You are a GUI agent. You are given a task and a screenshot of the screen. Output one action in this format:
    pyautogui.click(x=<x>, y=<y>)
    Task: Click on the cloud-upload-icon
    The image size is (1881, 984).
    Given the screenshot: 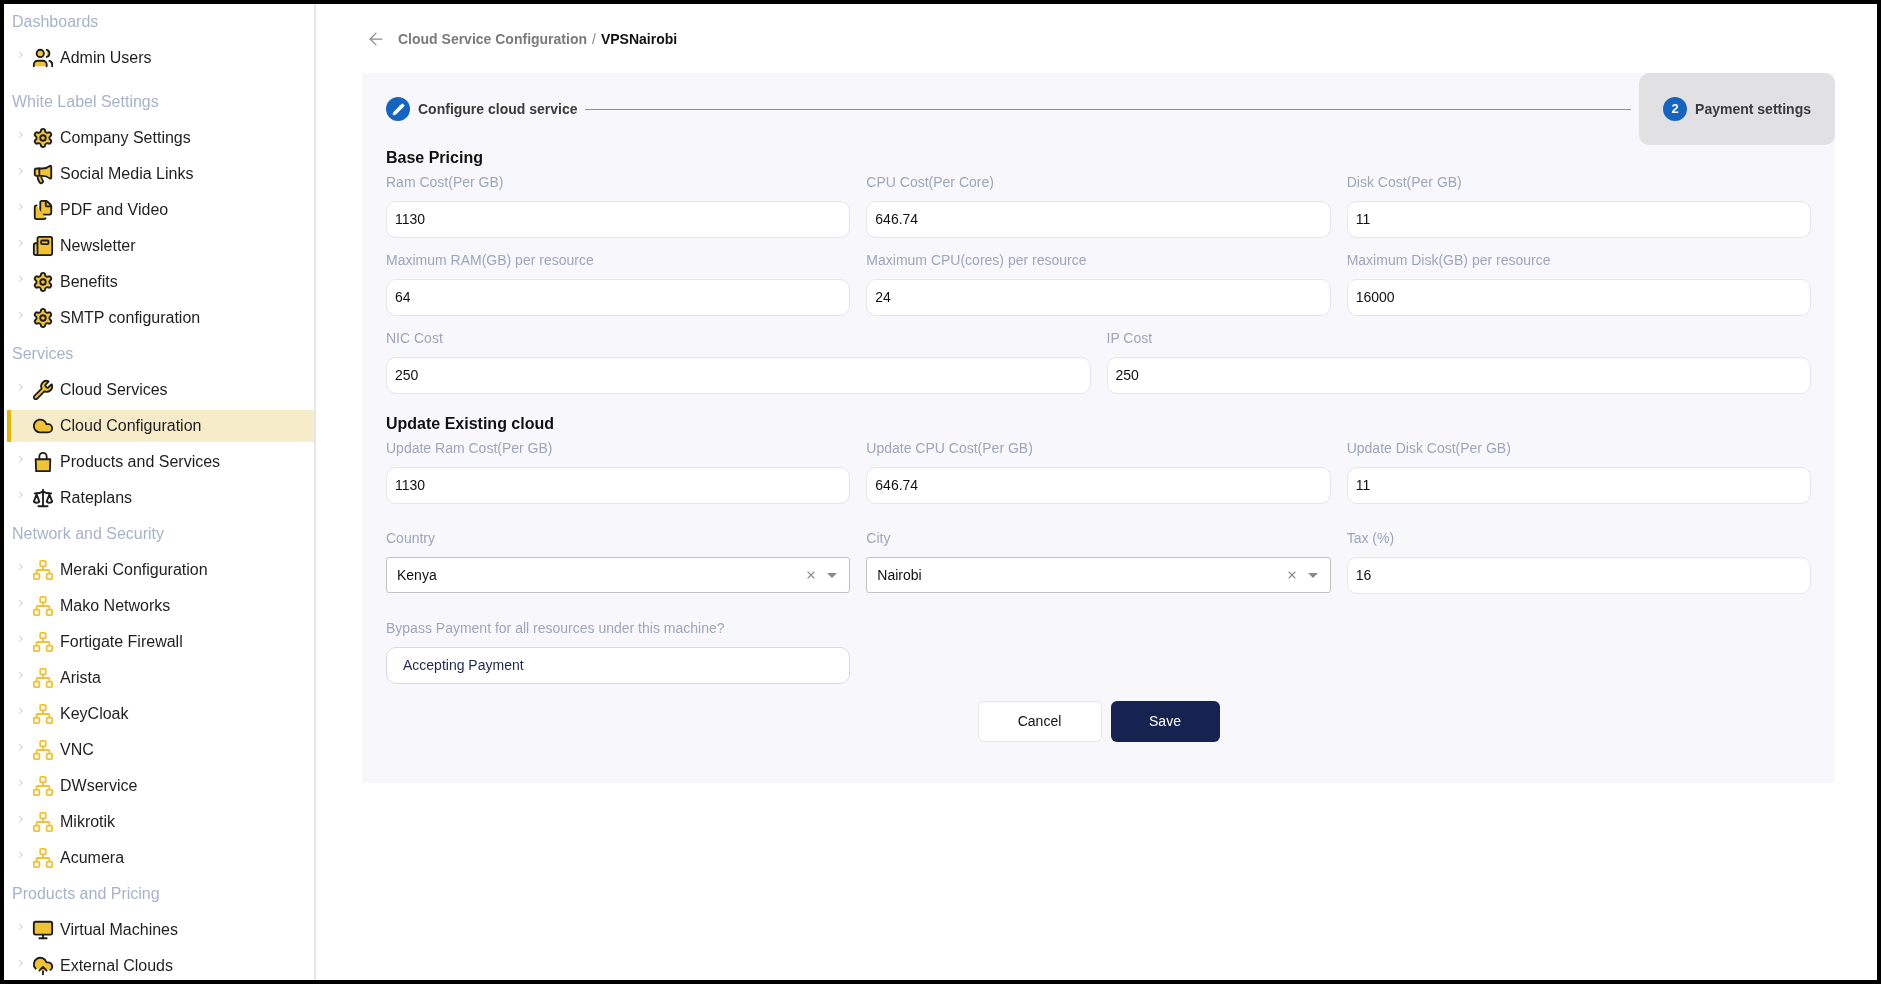 What is the action you would take?
    pyautogui.click(x=43, y=966)
    